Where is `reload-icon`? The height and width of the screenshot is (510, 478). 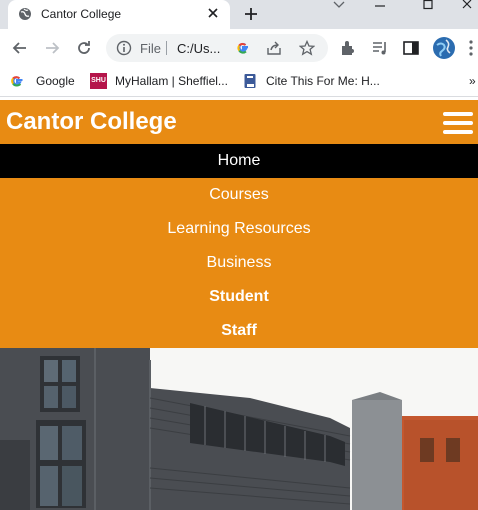 reload-icon is located at coordinates (84, 48).